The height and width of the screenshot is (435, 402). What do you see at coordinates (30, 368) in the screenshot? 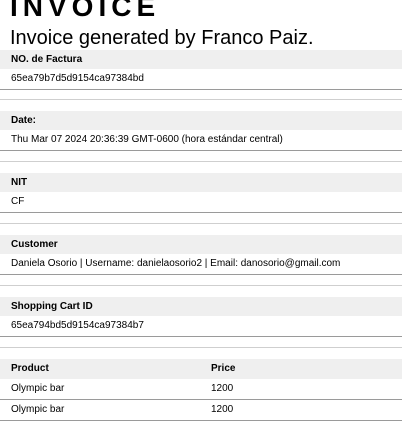
I see `column-header-product: Product` at bounding box center [30, 368].